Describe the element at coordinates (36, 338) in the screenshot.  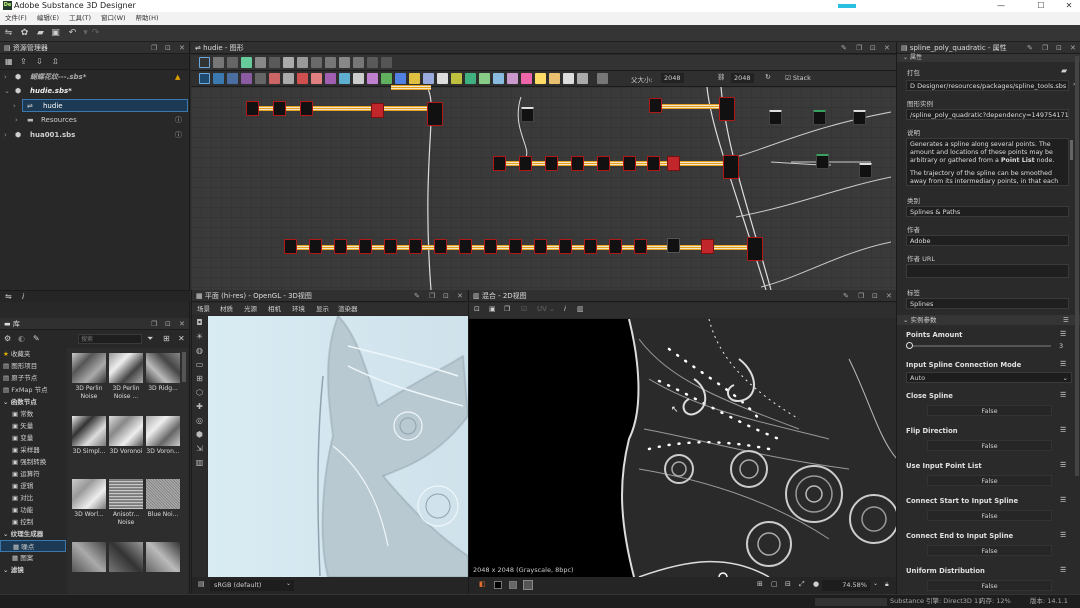
I see `edit-icon: ✎` at that location.